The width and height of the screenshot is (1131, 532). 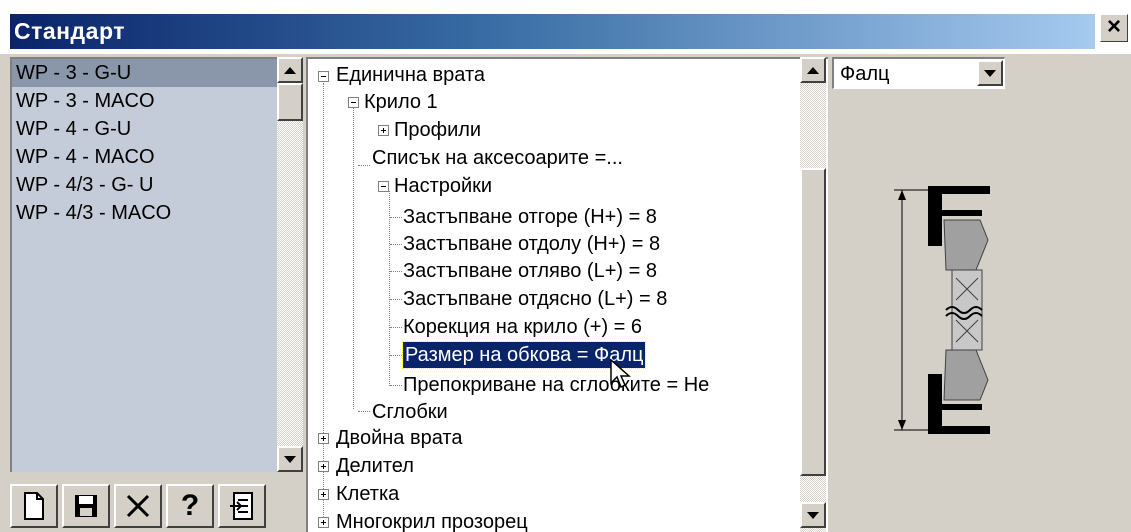 What do you see at coordinates (918, 73) in the screenshot?
I see `dimension-select: Фалц` at bounding box center [918, 73].